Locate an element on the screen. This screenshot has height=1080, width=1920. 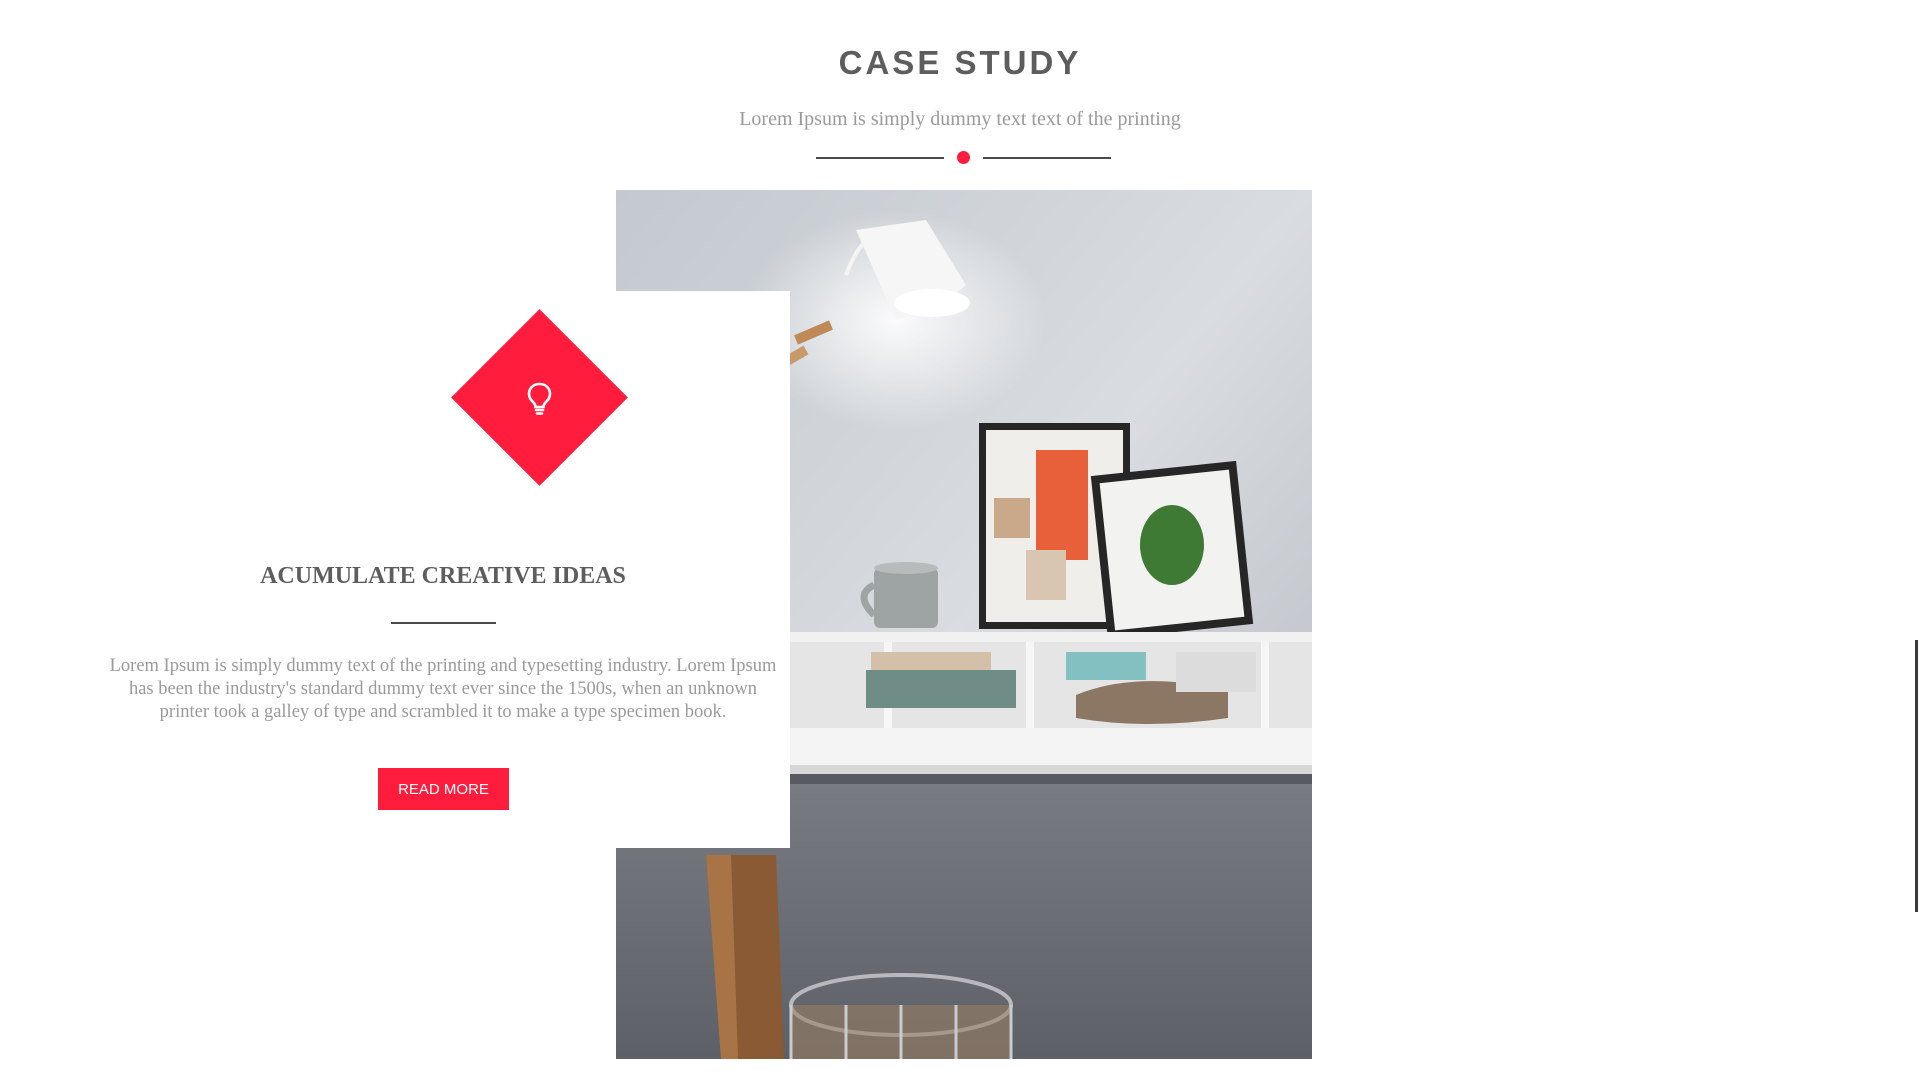
title-divider-left-line is located at coordinates (880, 158).